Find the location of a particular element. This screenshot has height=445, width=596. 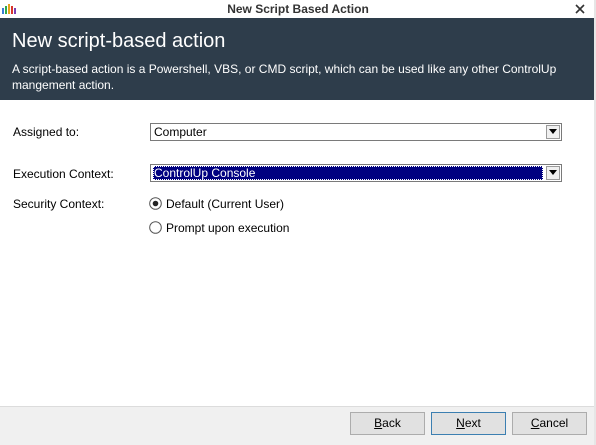

back-label-rest: ack is located at coordinates (391, 423).